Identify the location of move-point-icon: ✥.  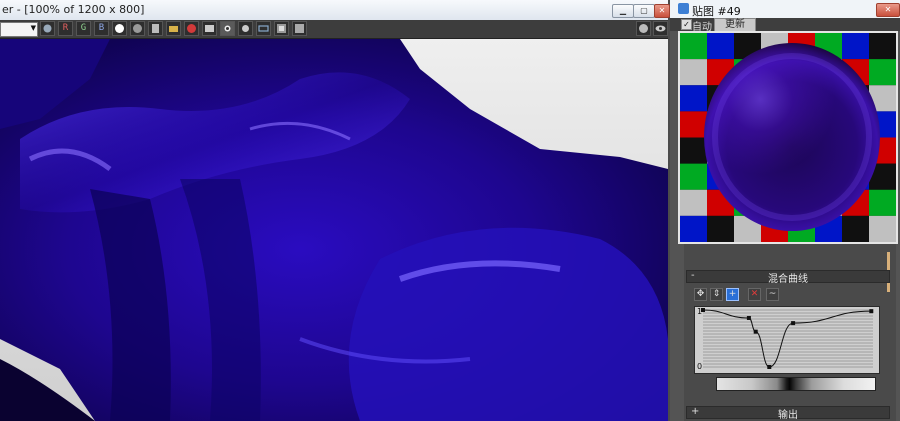
(700, 294).